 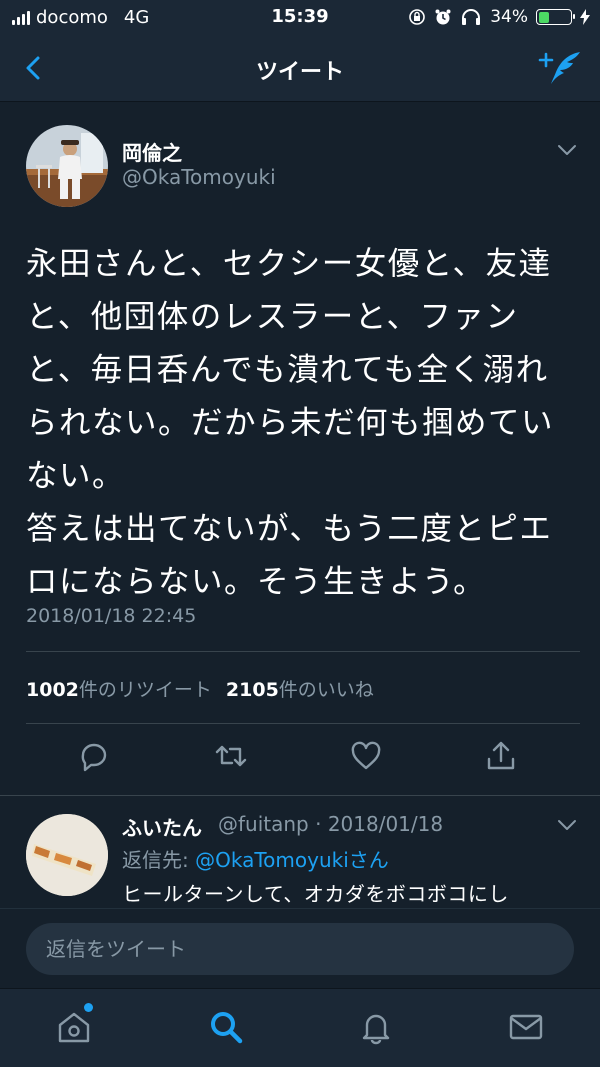 What do you see at coordinates (111, 616) in the screenshot?
I see `tweet-timestamp: 2018/01/18 22:45` at bounding box center [111, 616].